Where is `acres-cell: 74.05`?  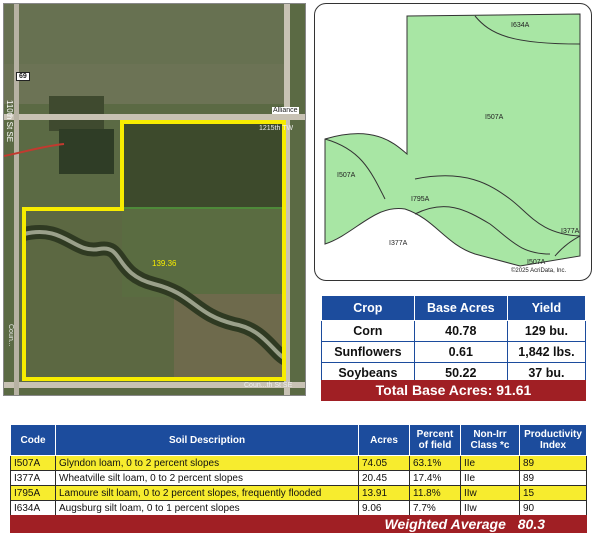 acres-cell: 74.05 is located at coordinates (384, 463).